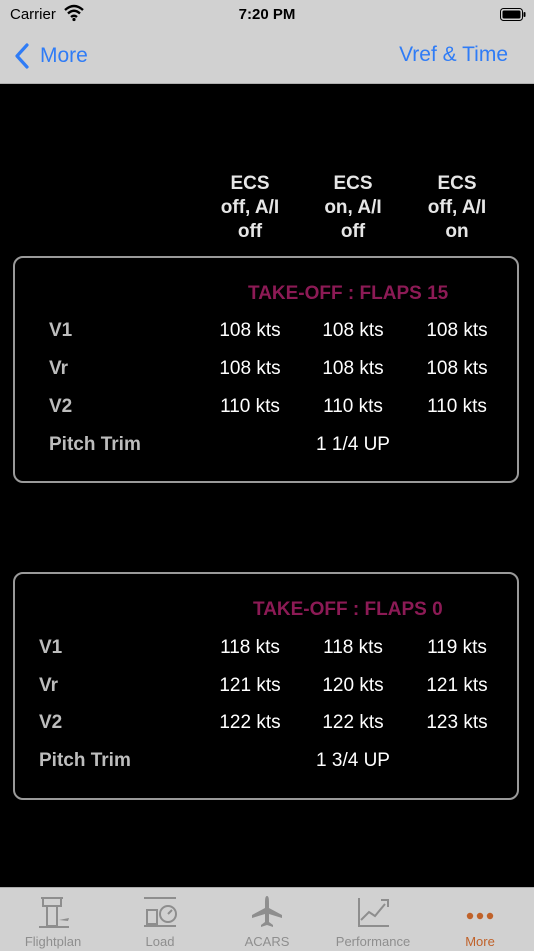 The image size is (534, 951). I want to click on column-header-2: ECS on, A/I off, so click(353, 207).